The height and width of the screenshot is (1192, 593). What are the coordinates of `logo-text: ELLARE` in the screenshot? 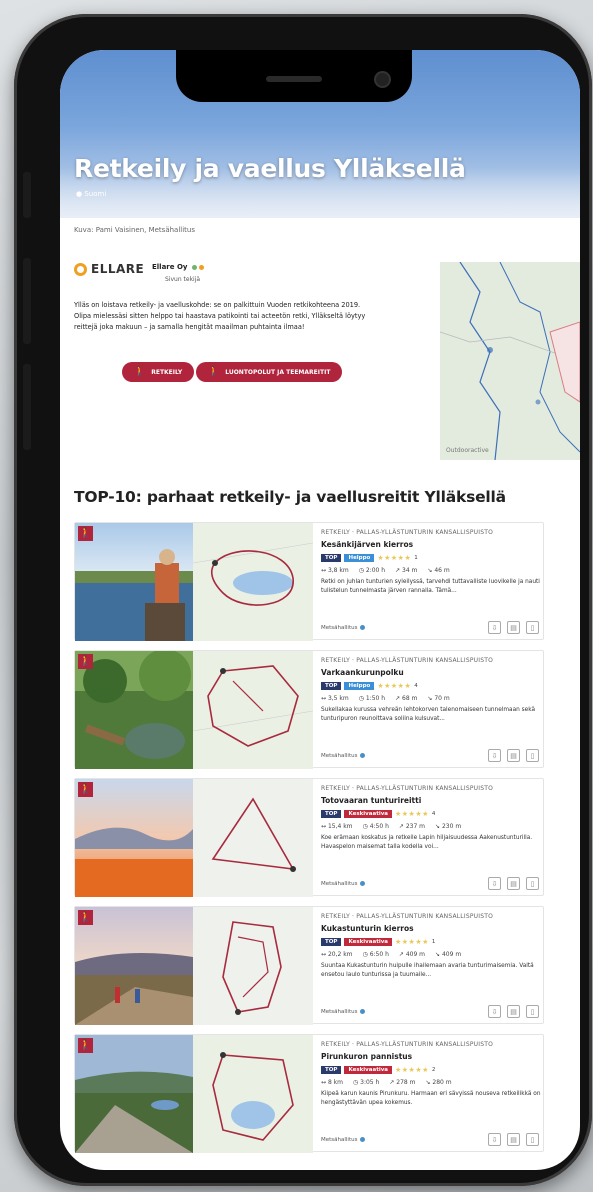 It's located at (118, 269).